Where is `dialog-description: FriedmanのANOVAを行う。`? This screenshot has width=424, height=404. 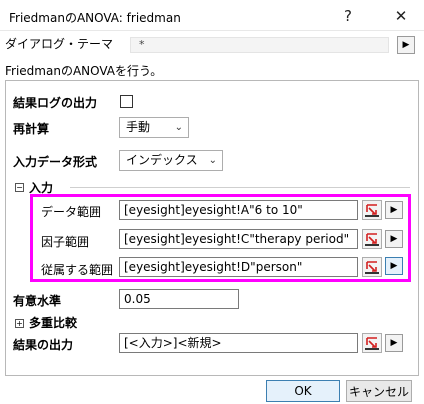 dialog-description: FriedmanのANOVAを行う。 is located at coordinates (84, 71).